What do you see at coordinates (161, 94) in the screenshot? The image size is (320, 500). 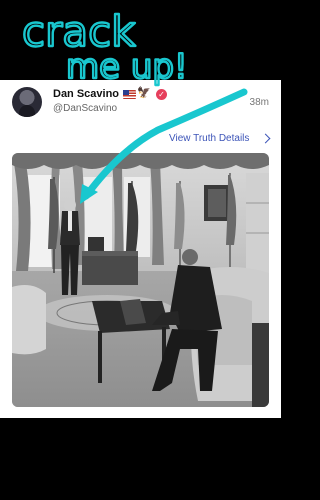 I see `verified-icon: ✓` at bounding box center [161, 94].